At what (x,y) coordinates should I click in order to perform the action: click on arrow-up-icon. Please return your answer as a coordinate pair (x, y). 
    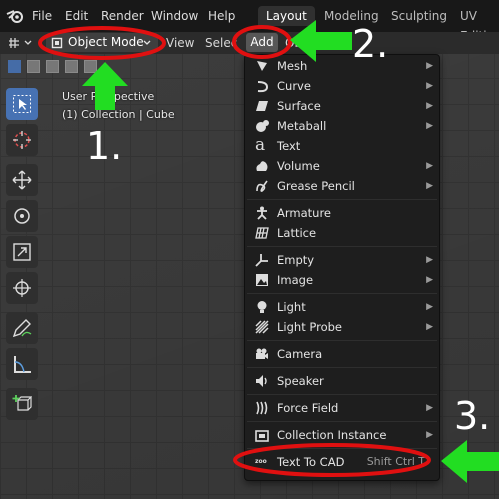
    Looking at the image, I should click on (105, 86).